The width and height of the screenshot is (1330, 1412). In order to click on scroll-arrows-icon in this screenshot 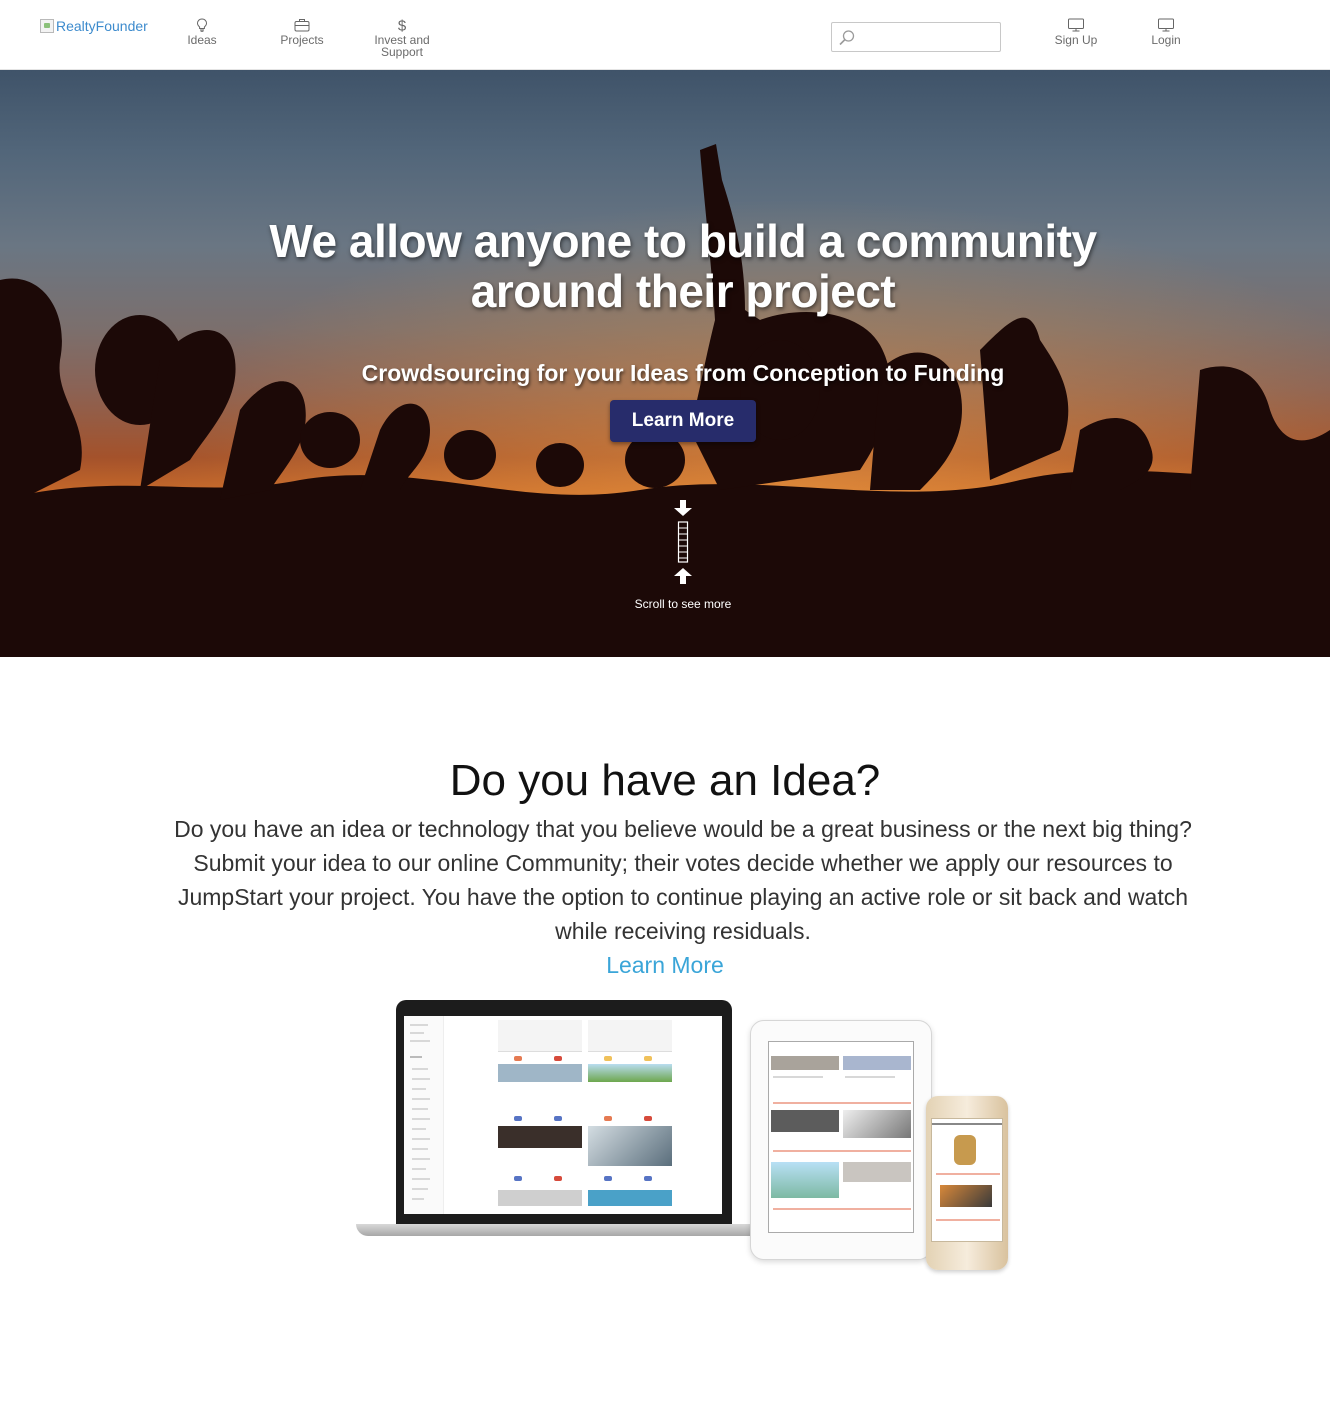, I will do `click(683, 542)`.